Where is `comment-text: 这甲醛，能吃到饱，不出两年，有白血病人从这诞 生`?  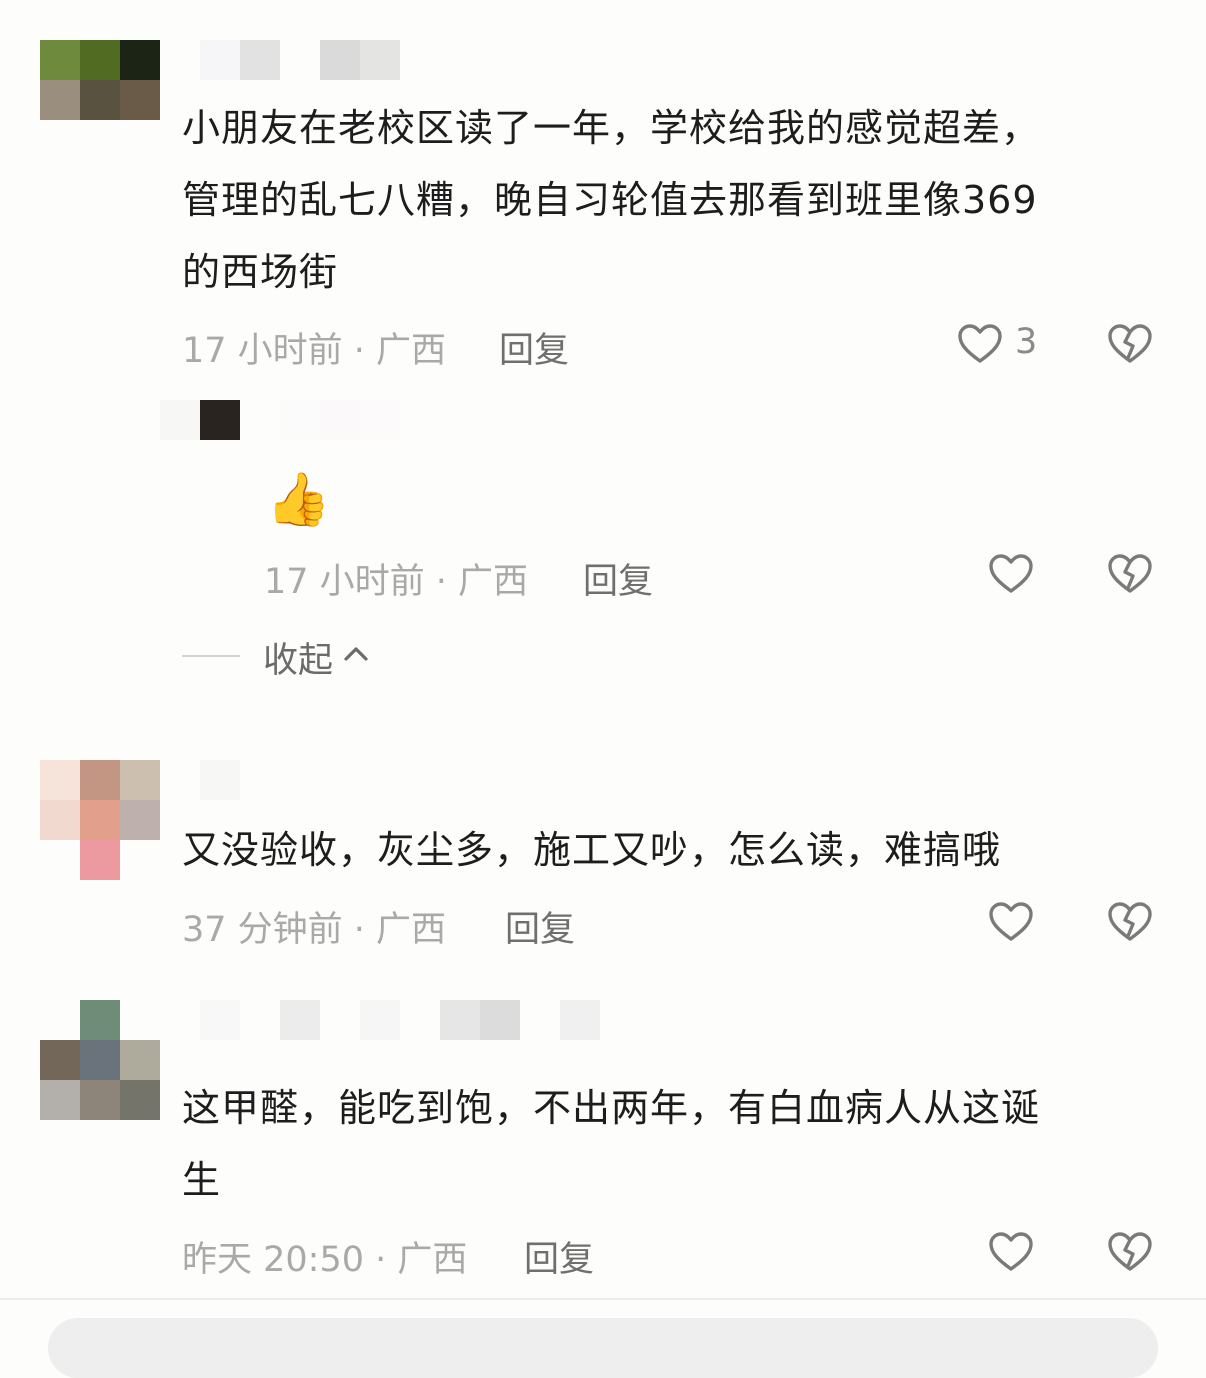 comment-text: 这甲醛，能吃到饱，不出两年，有白血病人从这诞 生 is located at coordinates (611, 1144).